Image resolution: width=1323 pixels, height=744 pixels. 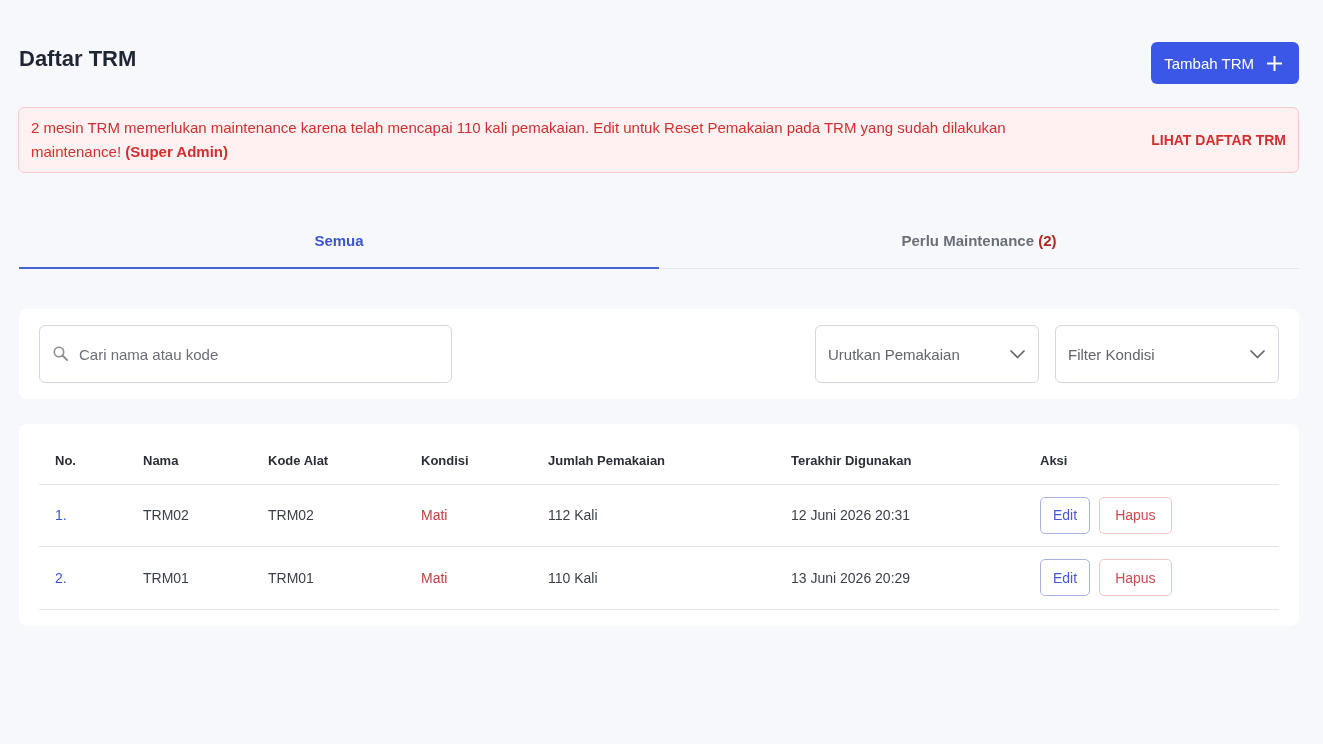 I want to click on alert-message: 2 mesin TRM memerlukan maintenance karena telah mencapai 110 kali pemakaian. Edit untuk Reset Pemakaian pada TRM yang sudah dilakukan maintenance! (Super Admin), so click(x=519, y=140).